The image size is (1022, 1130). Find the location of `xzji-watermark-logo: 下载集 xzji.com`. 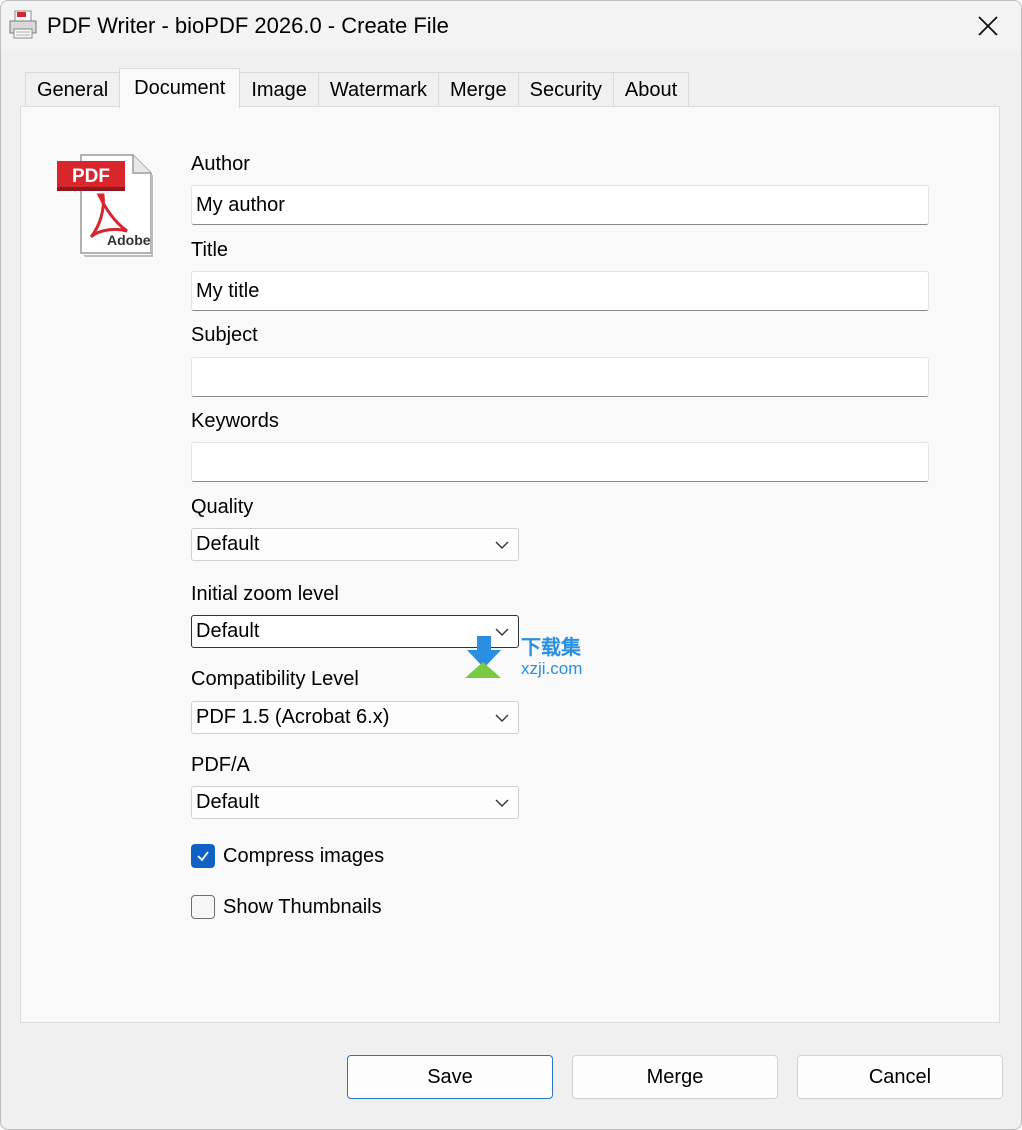

xzji-watermark-logo: 下载集 xzji.com is located at coordinates (523, 656).